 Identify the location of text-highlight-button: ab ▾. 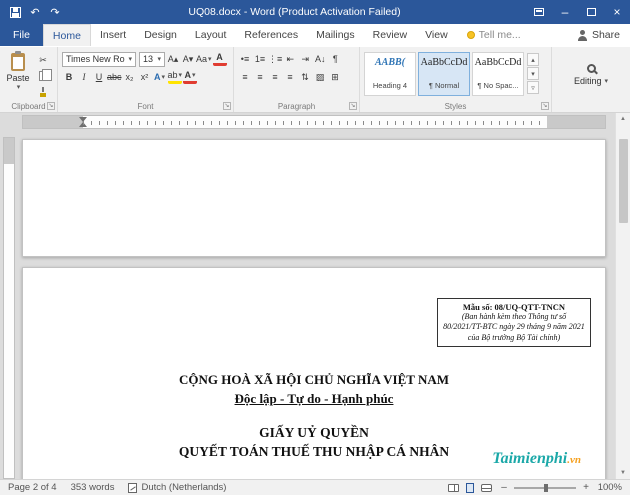
(175, 77).